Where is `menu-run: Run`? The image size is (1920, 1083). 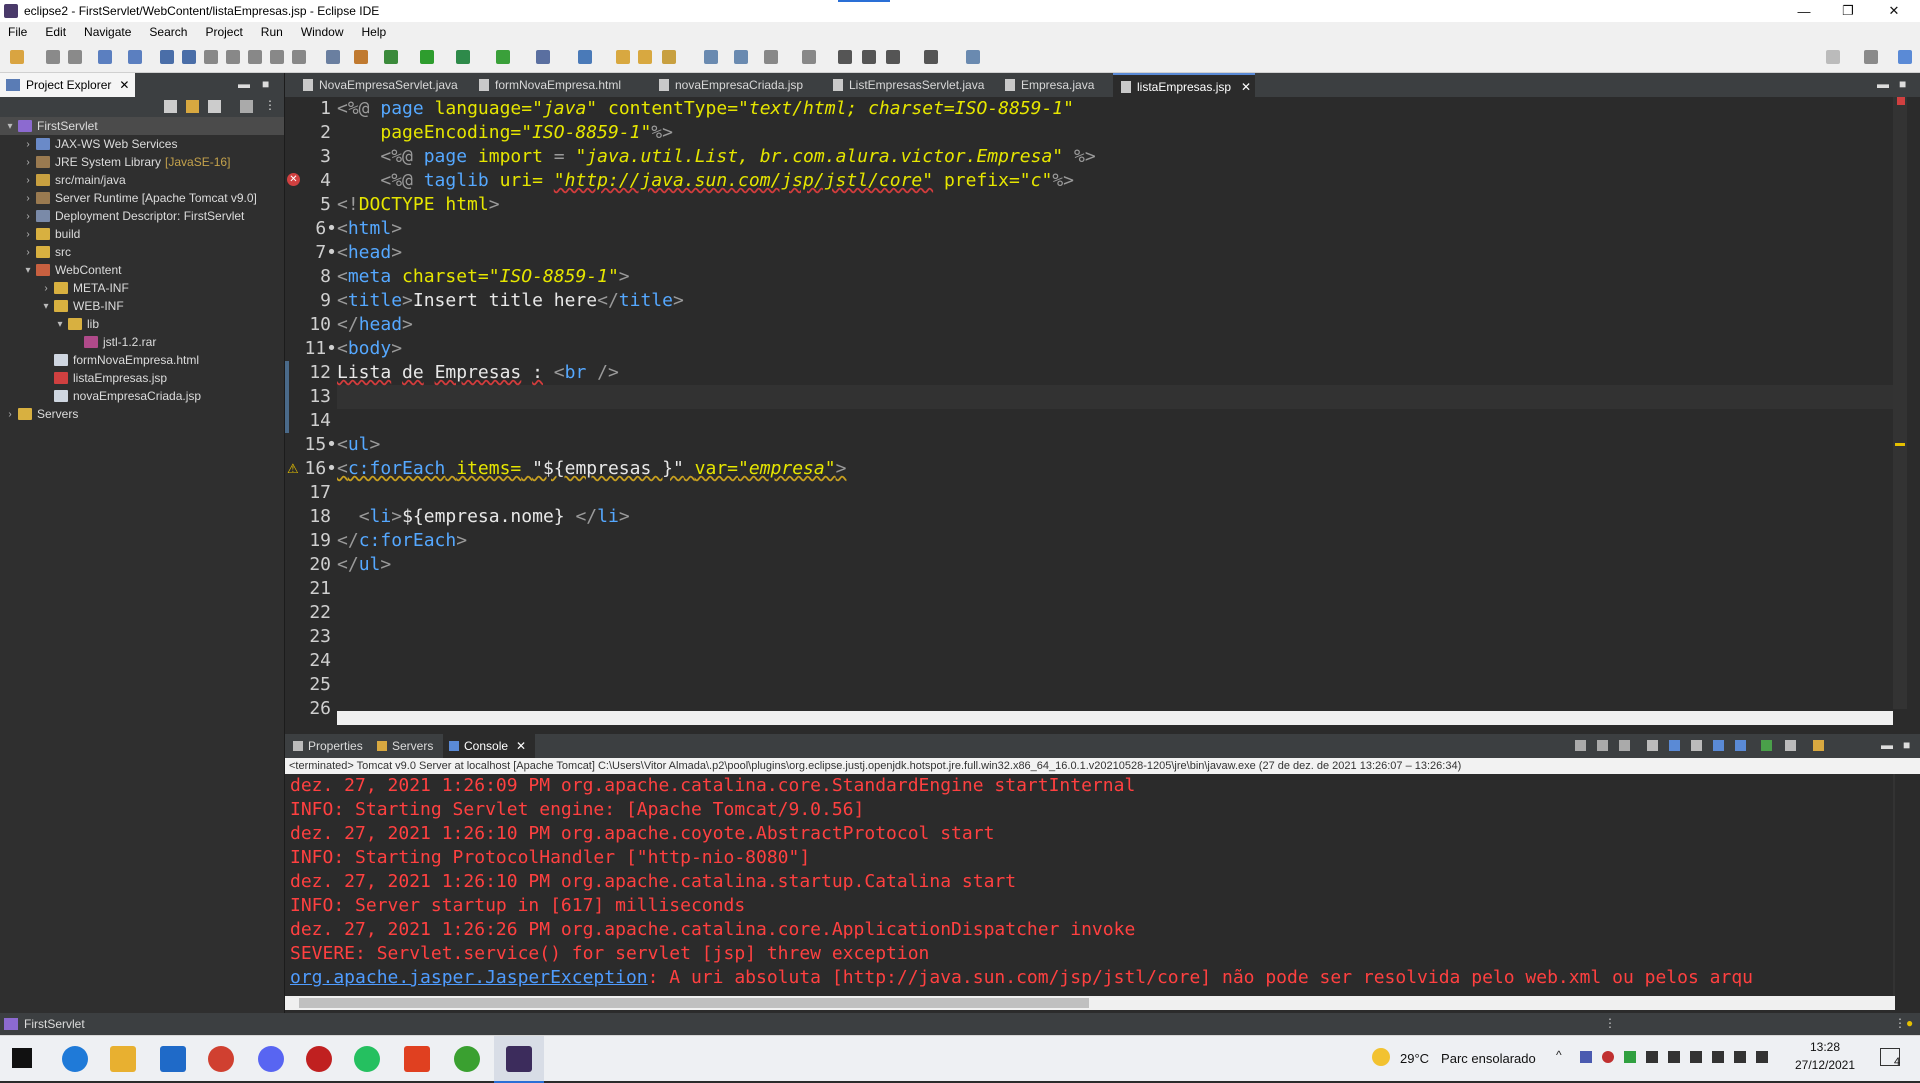
menu-run: Run is located at coordinates (273, 32).